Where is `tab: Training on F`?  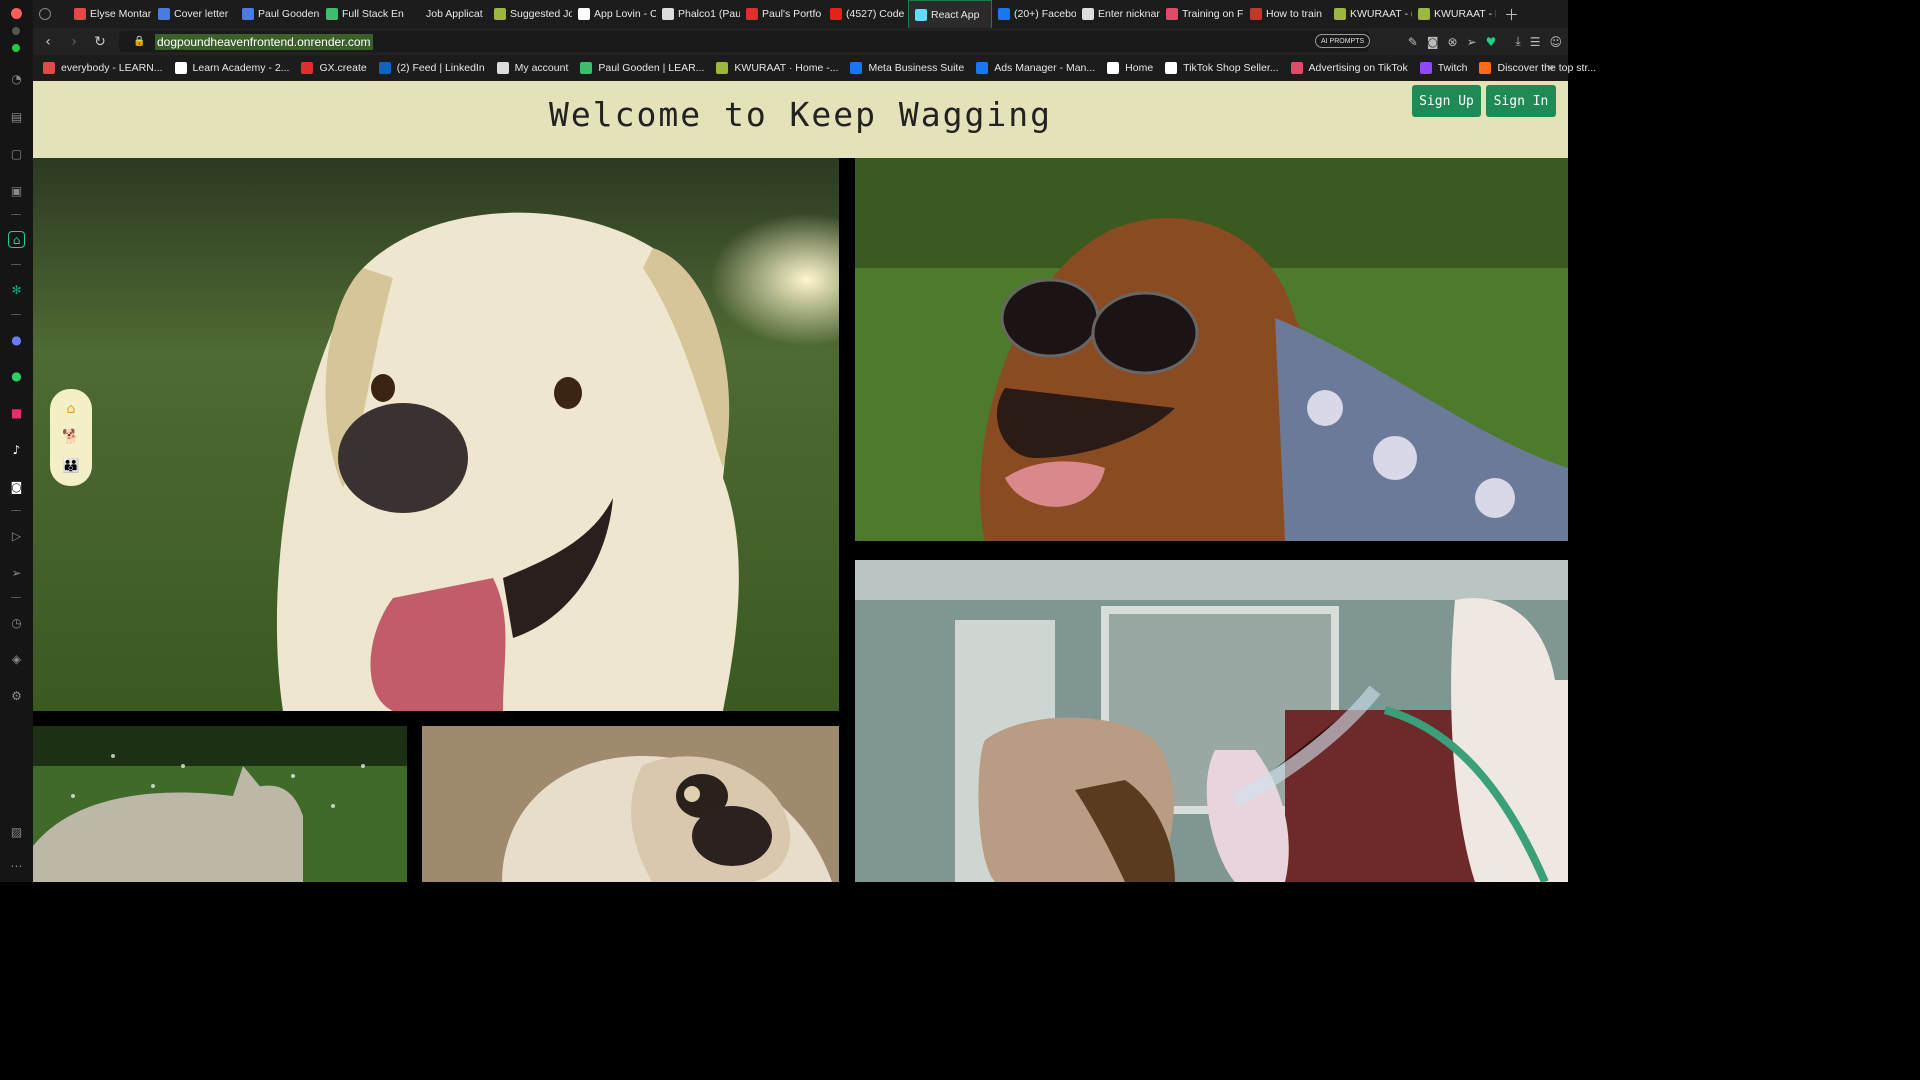 tab: Training on F is located at coordinates (1202, 14).